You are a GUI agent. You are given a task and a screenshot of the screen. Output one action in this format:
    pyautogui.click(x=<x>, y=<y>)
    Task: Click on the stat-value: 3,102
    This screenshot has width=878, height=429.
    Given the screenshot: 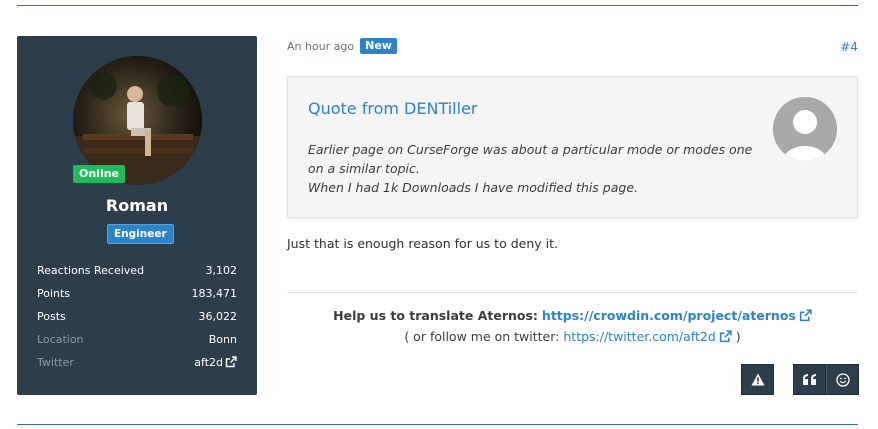 What is the action you would take?
    pyautogui.click(x=221, y=270)
    